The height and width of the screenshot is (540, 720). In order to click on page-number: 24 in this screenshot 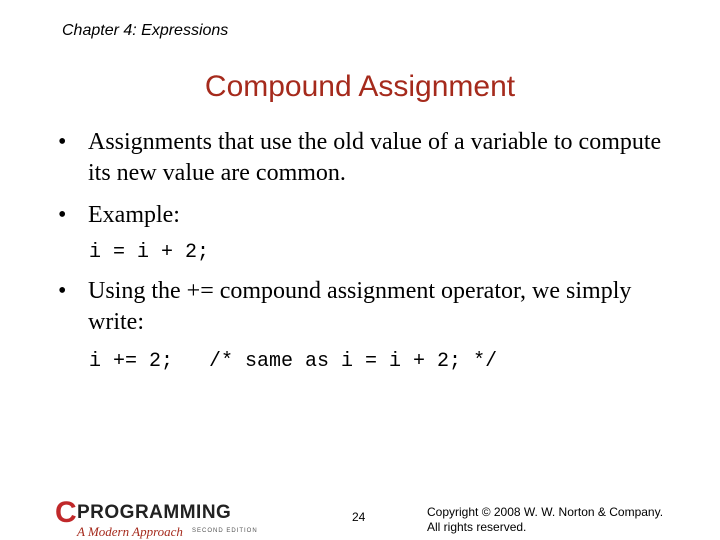, I will do `click(359, 517)`.